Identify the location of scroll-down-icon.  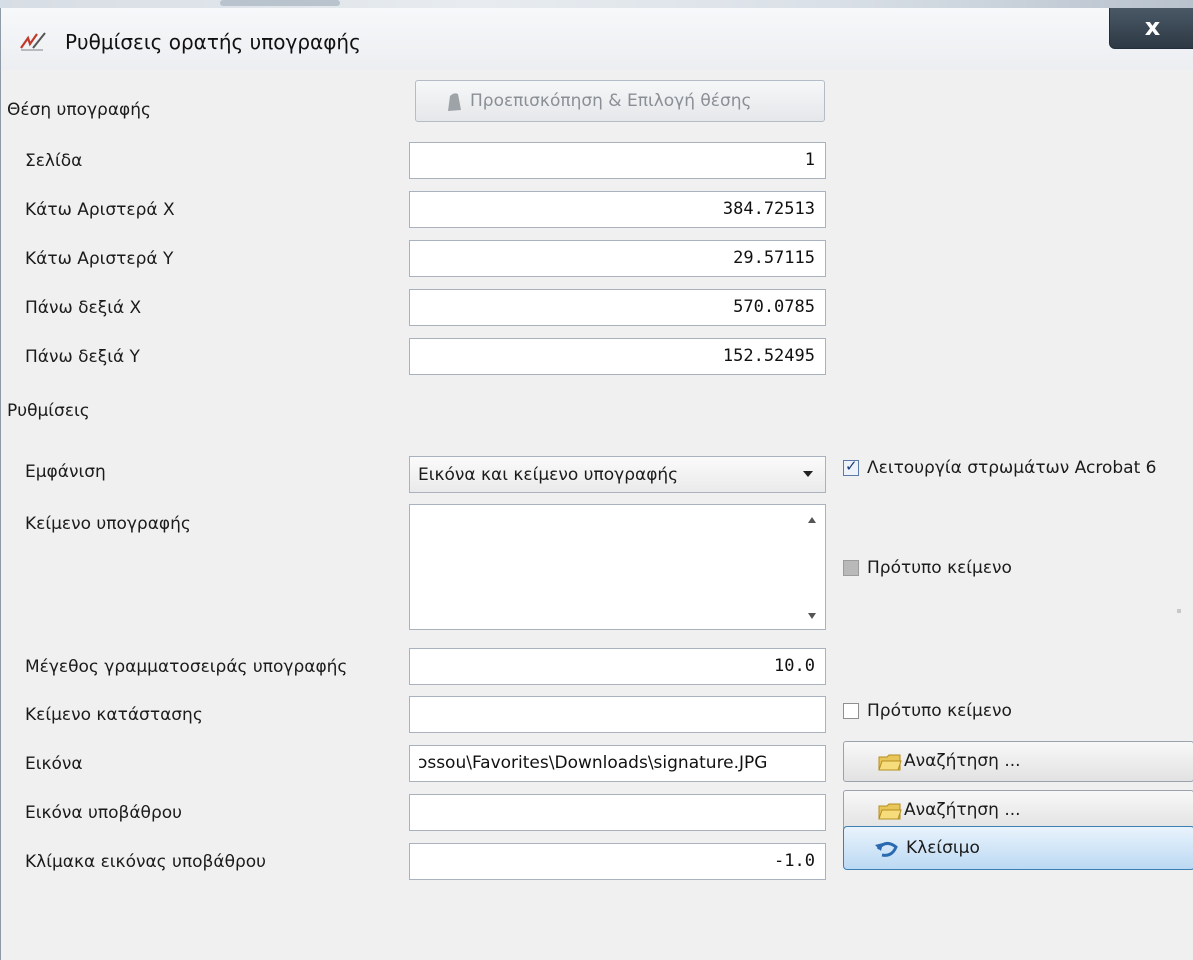
(812, 616).